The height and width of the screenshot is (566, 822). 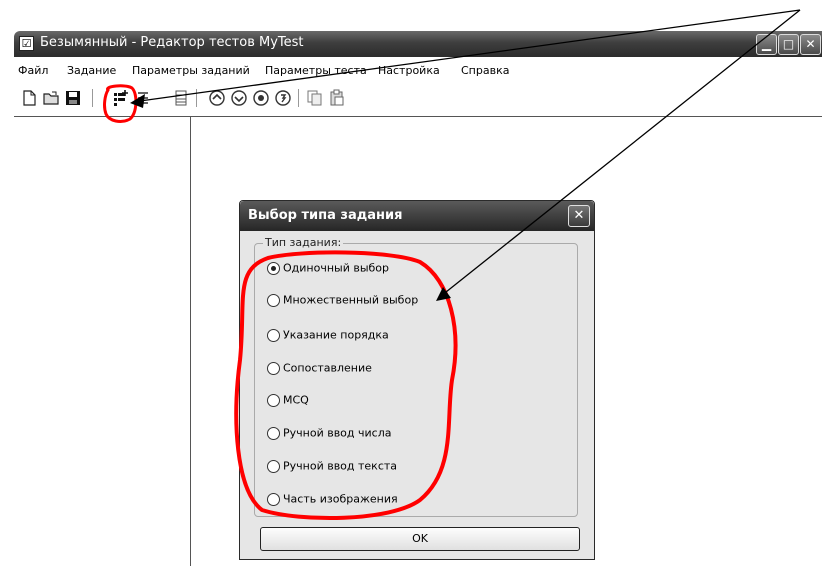 I want to click on option-image-area: Часть изображения, so click(x=332, y=500).